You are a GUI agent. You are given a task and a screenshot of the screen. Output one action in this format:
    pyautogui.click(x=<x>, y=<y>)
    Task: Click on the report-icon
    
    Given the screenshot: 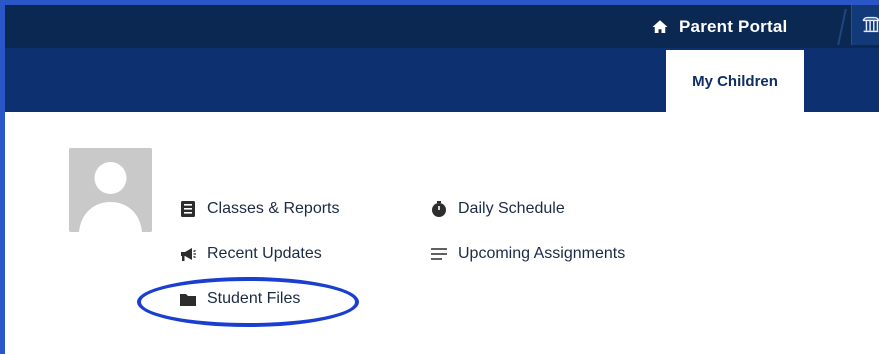 What is the action you would take?
    pyautogui.click(x=188, y=209)
    